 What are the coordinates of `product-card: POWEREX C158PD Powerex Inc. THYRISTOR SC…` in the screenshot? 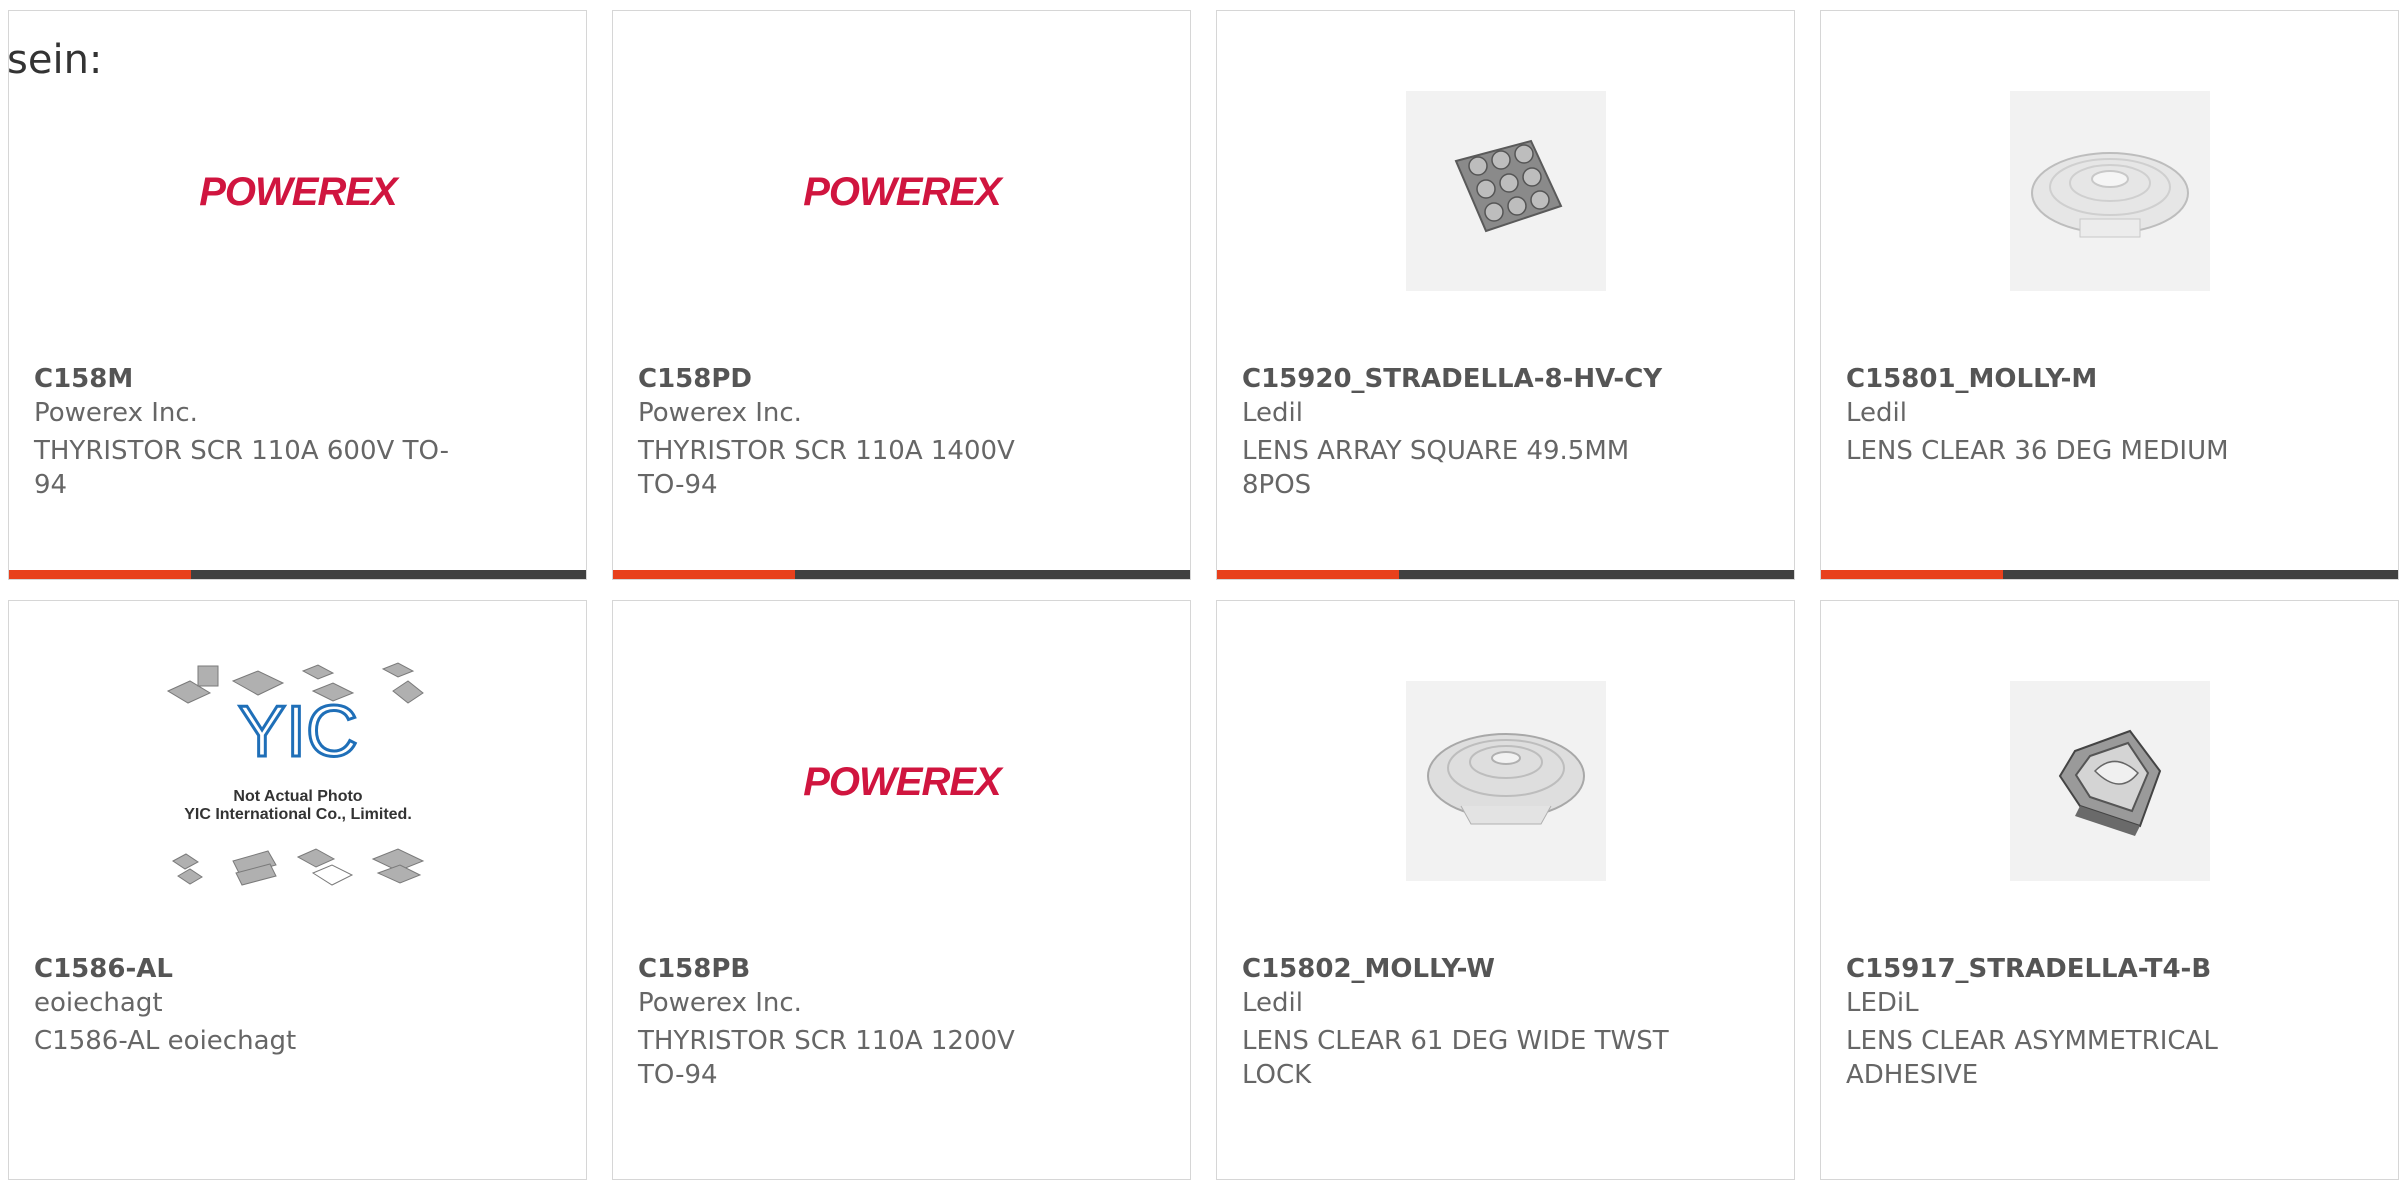 It's located at (901, 295).